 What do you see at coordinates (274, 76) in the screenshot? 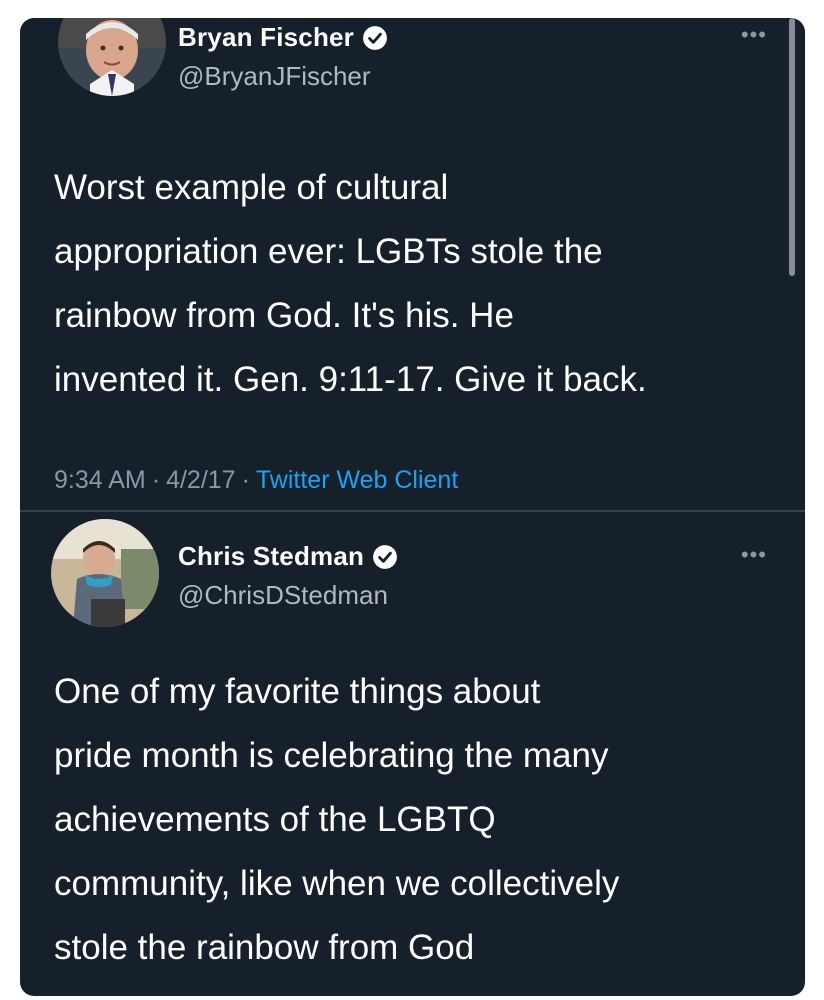
I see `author-handle: @BryanJFischer` at bounding box center [274, 76].